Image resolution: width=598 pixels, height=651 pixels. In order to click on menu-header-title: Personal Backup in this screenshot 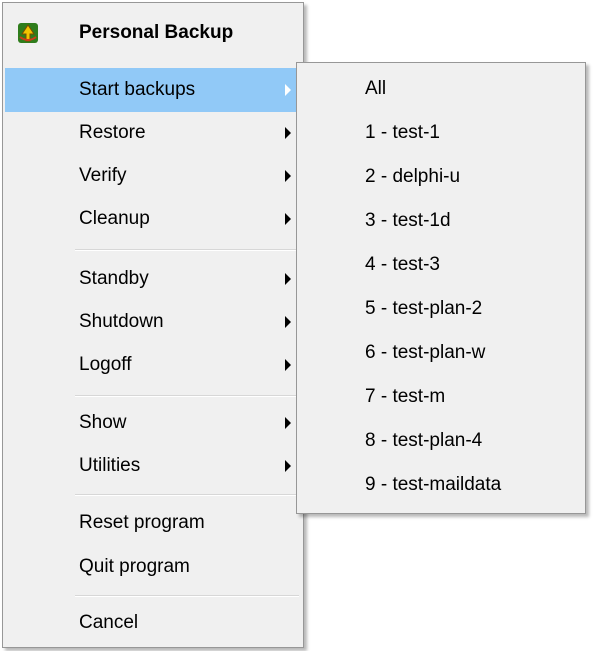, I will do `click(156, 32)`.